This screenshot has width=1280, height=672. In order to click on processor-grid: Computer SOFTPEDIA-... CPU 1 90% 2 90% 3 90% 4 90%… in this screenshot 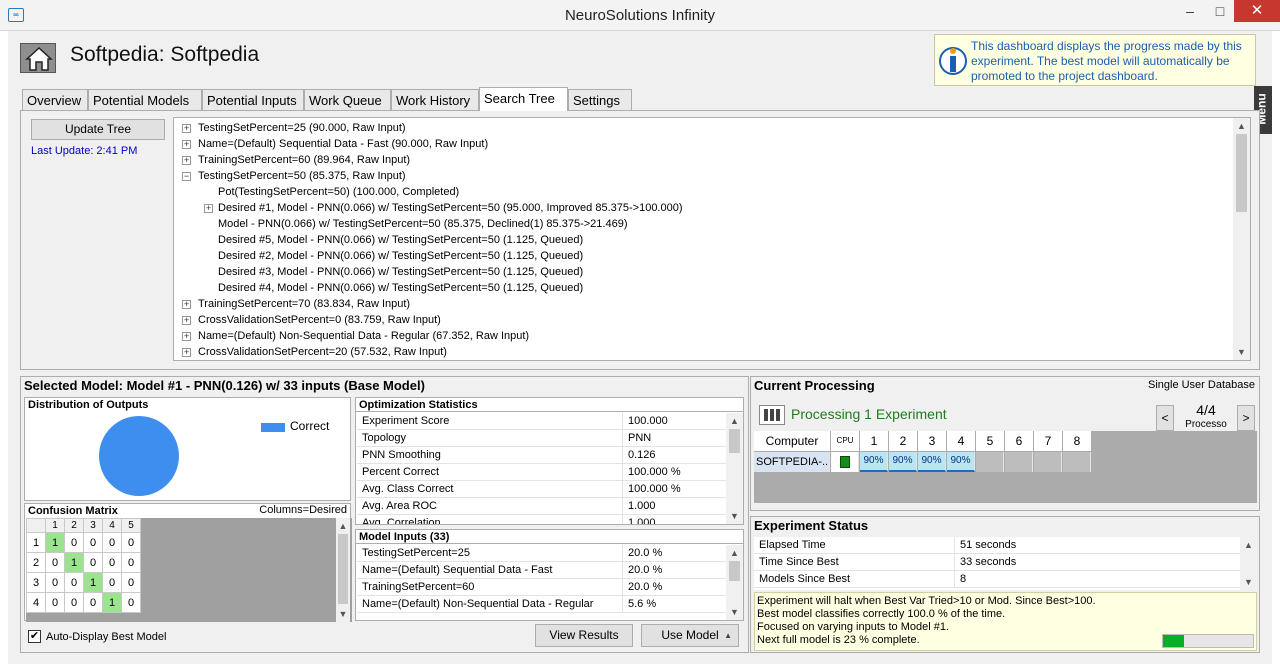, I will do `click(1005, 467)`.